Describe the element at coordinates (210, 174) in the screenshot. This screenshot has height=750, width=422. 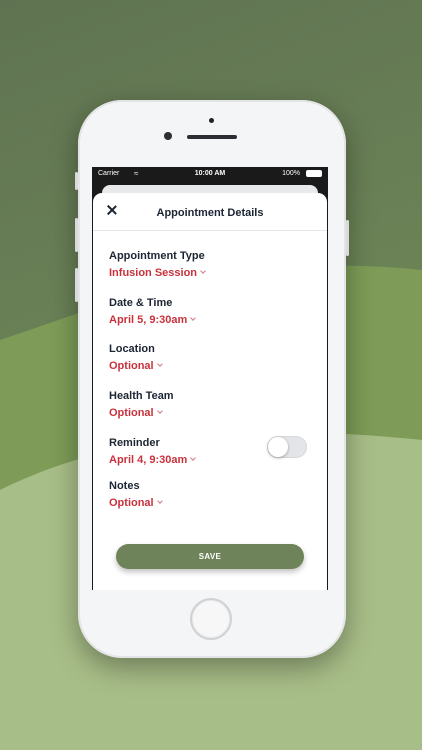
I see `status-bar: Carrier ≈ 10:00 AM 100%` at that location.